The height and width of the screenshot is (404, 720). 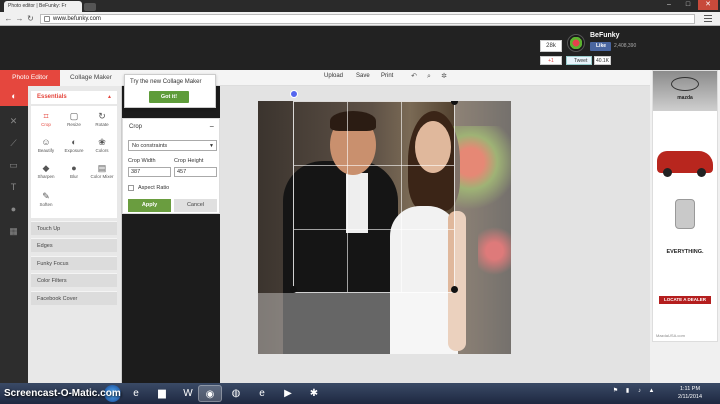 I want to click on zoom-icon: ⌕, so click(x=429, y=77).